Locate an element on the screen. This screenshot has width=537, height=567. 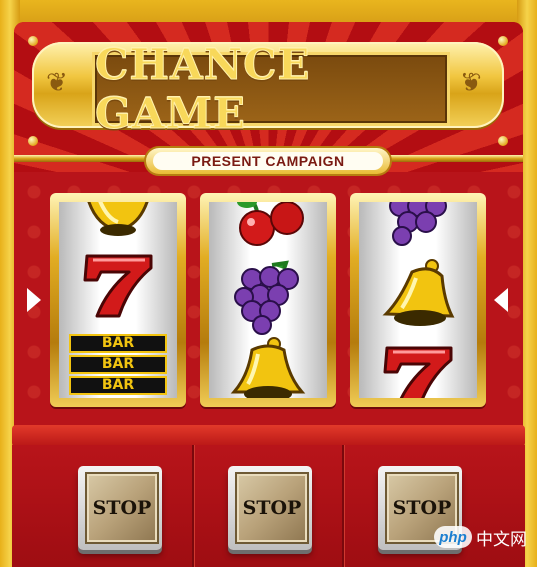
arrow-right-icon is located at coordinates (501, 300).